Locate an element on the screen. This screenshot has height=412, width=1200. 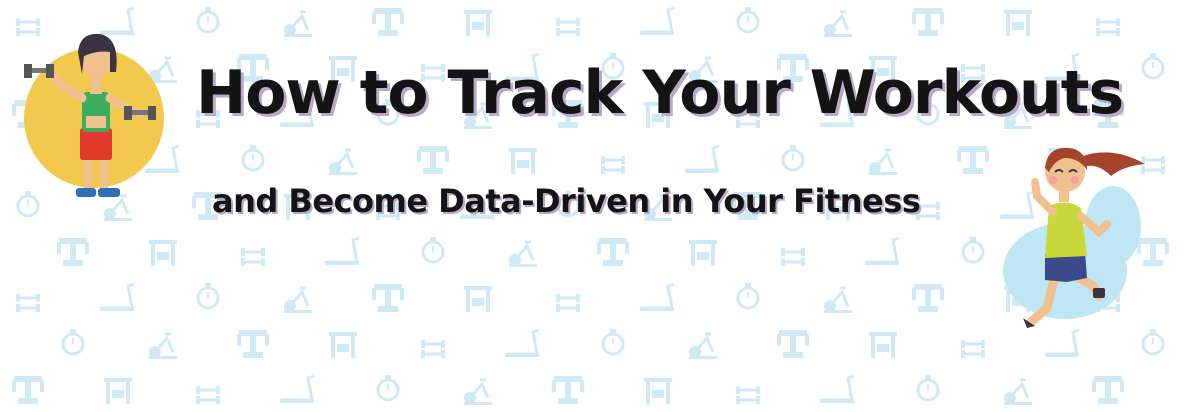
man-lifting-dumbbells-illustration is located at coordinates (94, 115).